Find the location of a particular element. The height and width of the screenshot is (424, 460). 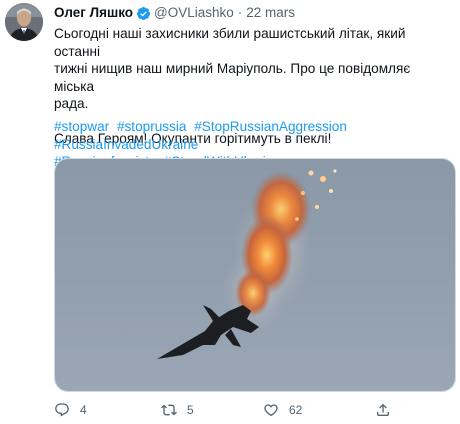

retweet-icon is located at coordinates (169, 410).